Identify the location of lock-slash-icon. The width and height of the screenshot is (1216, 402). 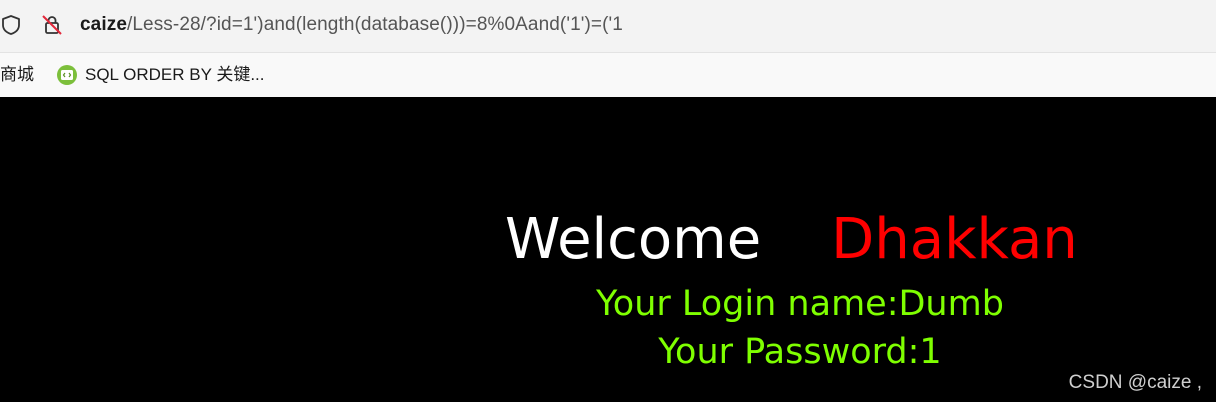
(52, 25).